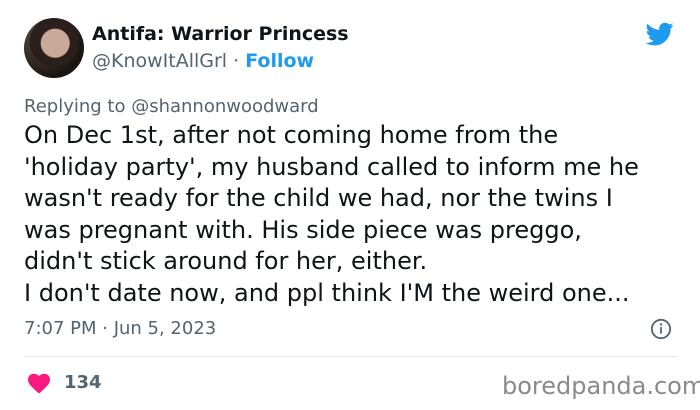 This screenshot has height=410, width=700. I want to click on tweet-timestamp: 7:07 PM · Jun 5, 2023, so click(120, 328).